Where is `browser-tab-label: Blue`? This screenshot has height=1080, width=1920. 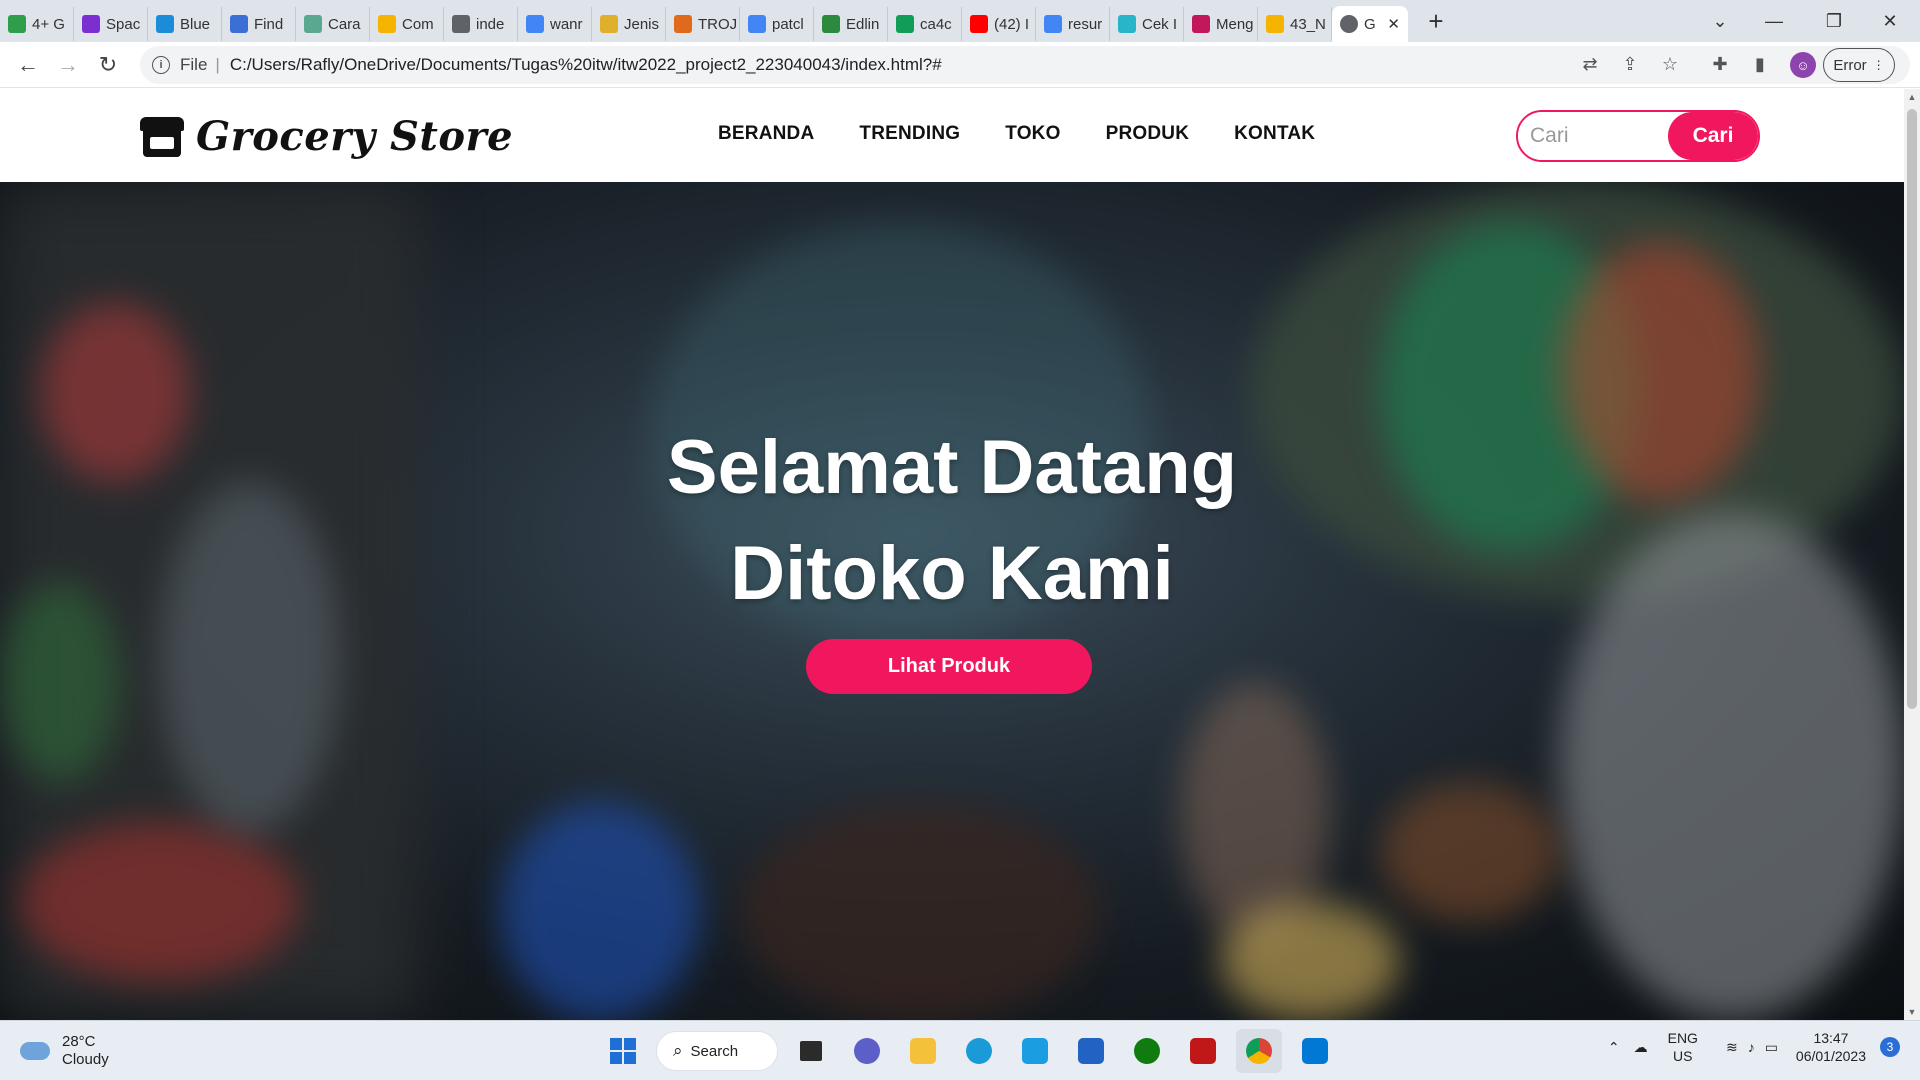 browser-tab-label: Blue is located at coordinates (195, 24).